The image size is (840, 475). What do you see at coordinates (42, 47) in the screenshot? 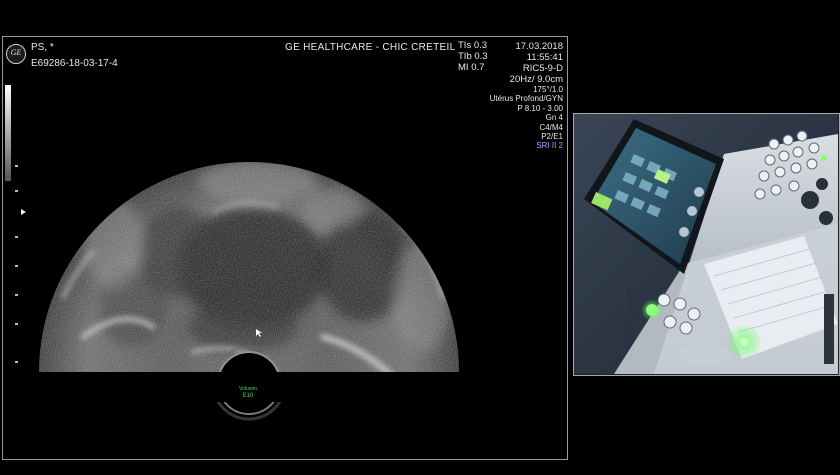
I see `patient-name: PS, *` at bounding box center [42, 47].